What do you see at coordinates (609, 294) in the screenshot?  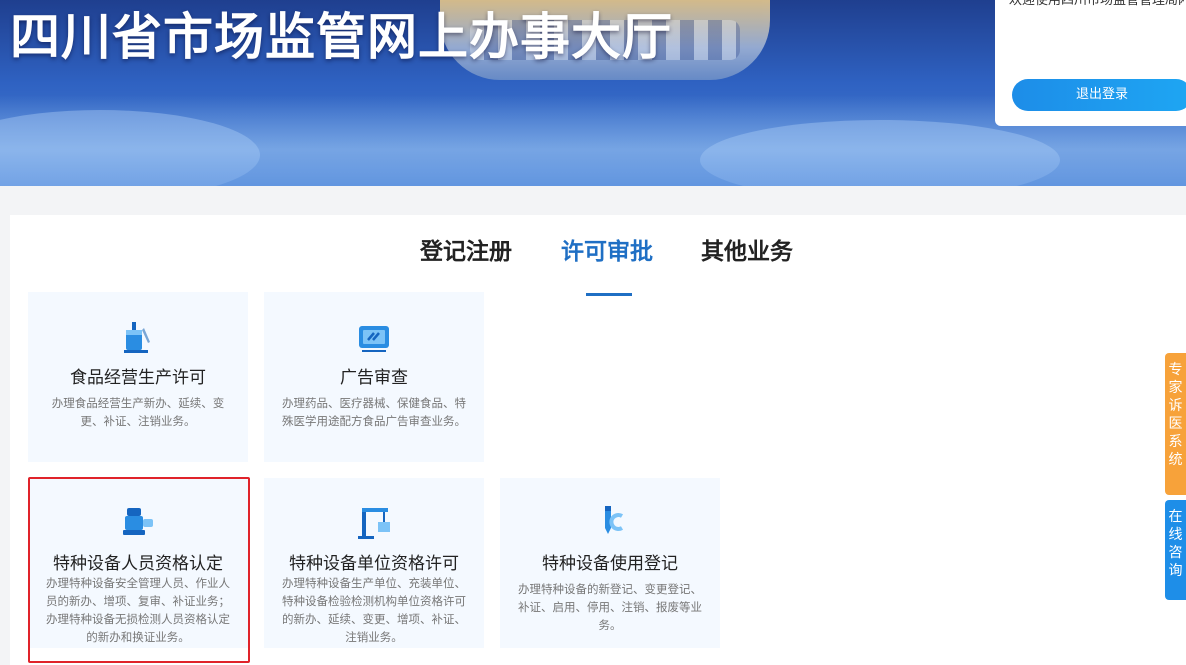 I see `active-tab-indicator` at bounding box center [609, 294].